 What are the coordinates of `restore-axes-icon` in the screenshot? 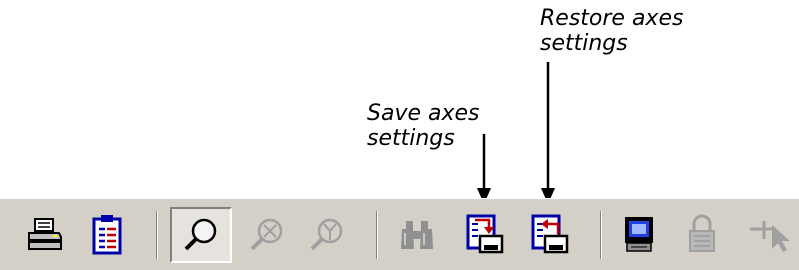 It's located at (550, 234).